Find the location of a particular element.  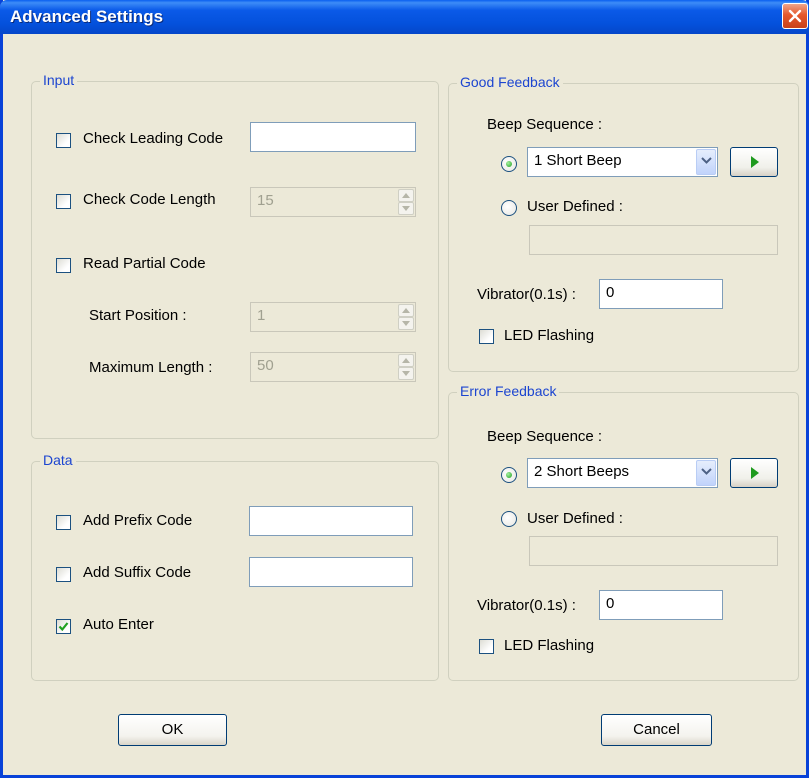

check-code-length-checkbox is located at coordinates (63, 201).